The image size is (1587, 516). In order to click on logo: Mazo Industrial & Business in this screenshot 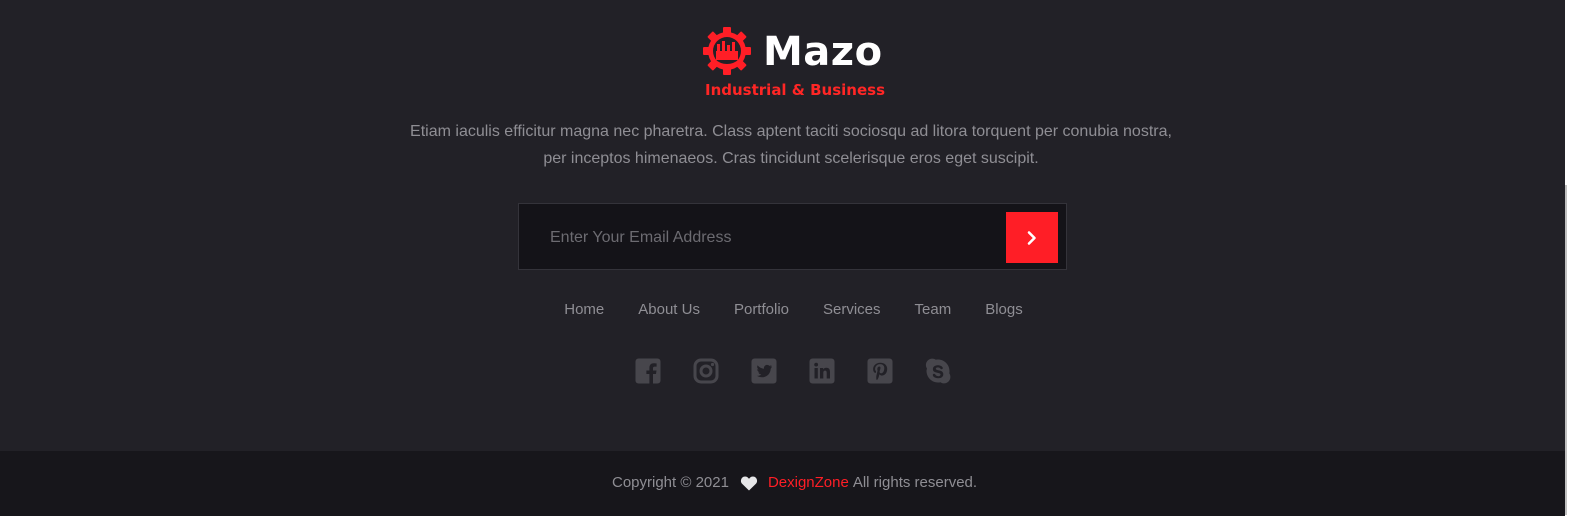, I will do `click(798, 64)`.